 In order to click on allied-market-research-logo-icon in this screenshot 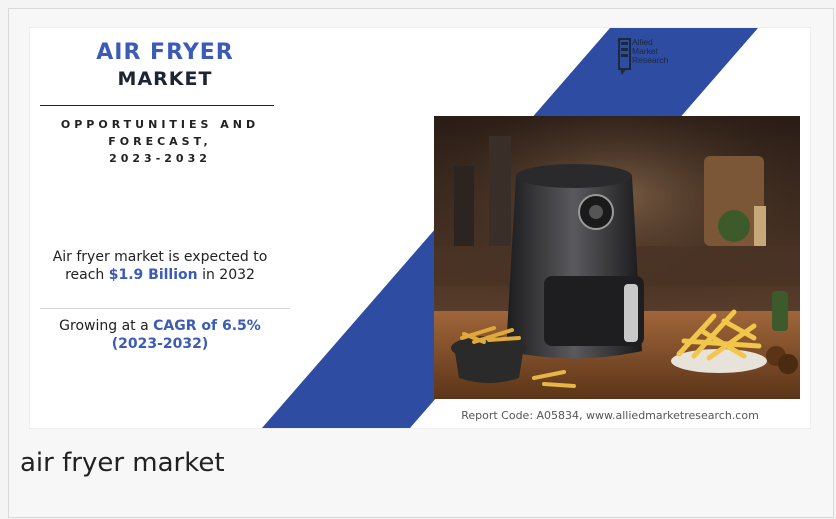, I will do `click(624, 56)`.